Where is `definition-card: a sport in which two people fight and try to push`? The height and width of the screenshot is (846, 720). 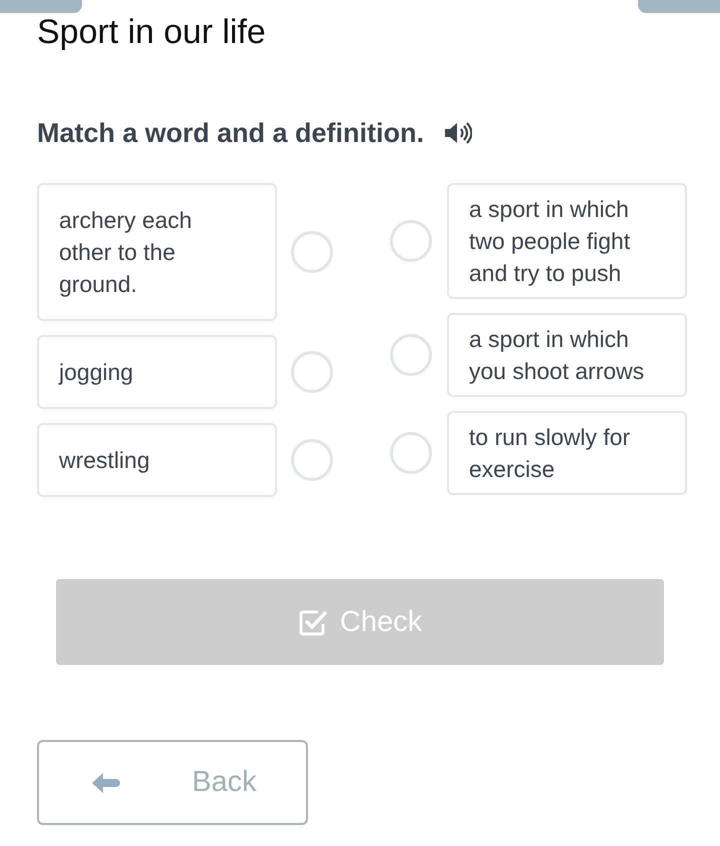
definition-card: a sport in which two people fight and try to push is located at coordinates (567, 241).